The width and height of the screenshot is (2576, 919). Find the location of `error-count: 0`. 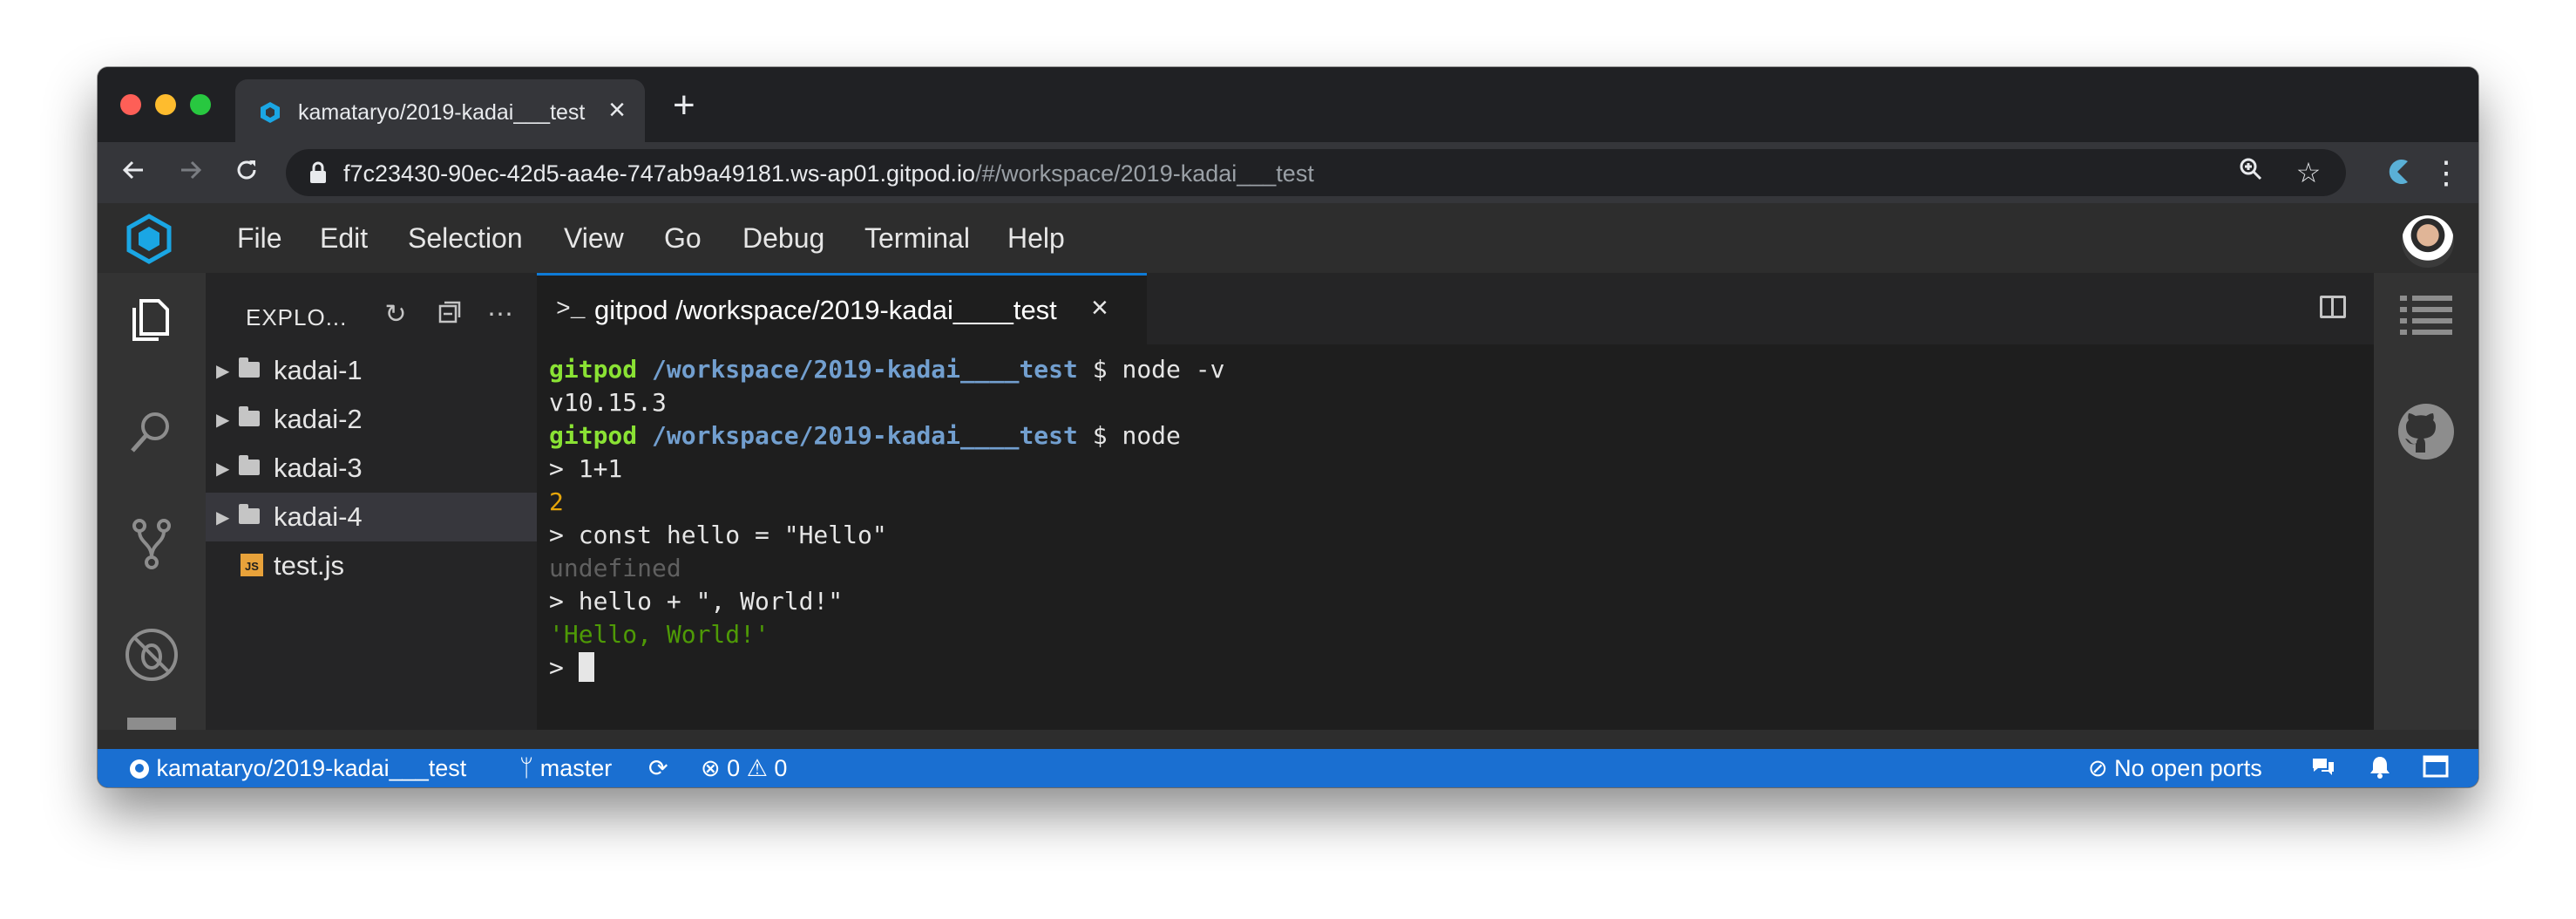

error-count: 0 is located at coordinates (734, 768).